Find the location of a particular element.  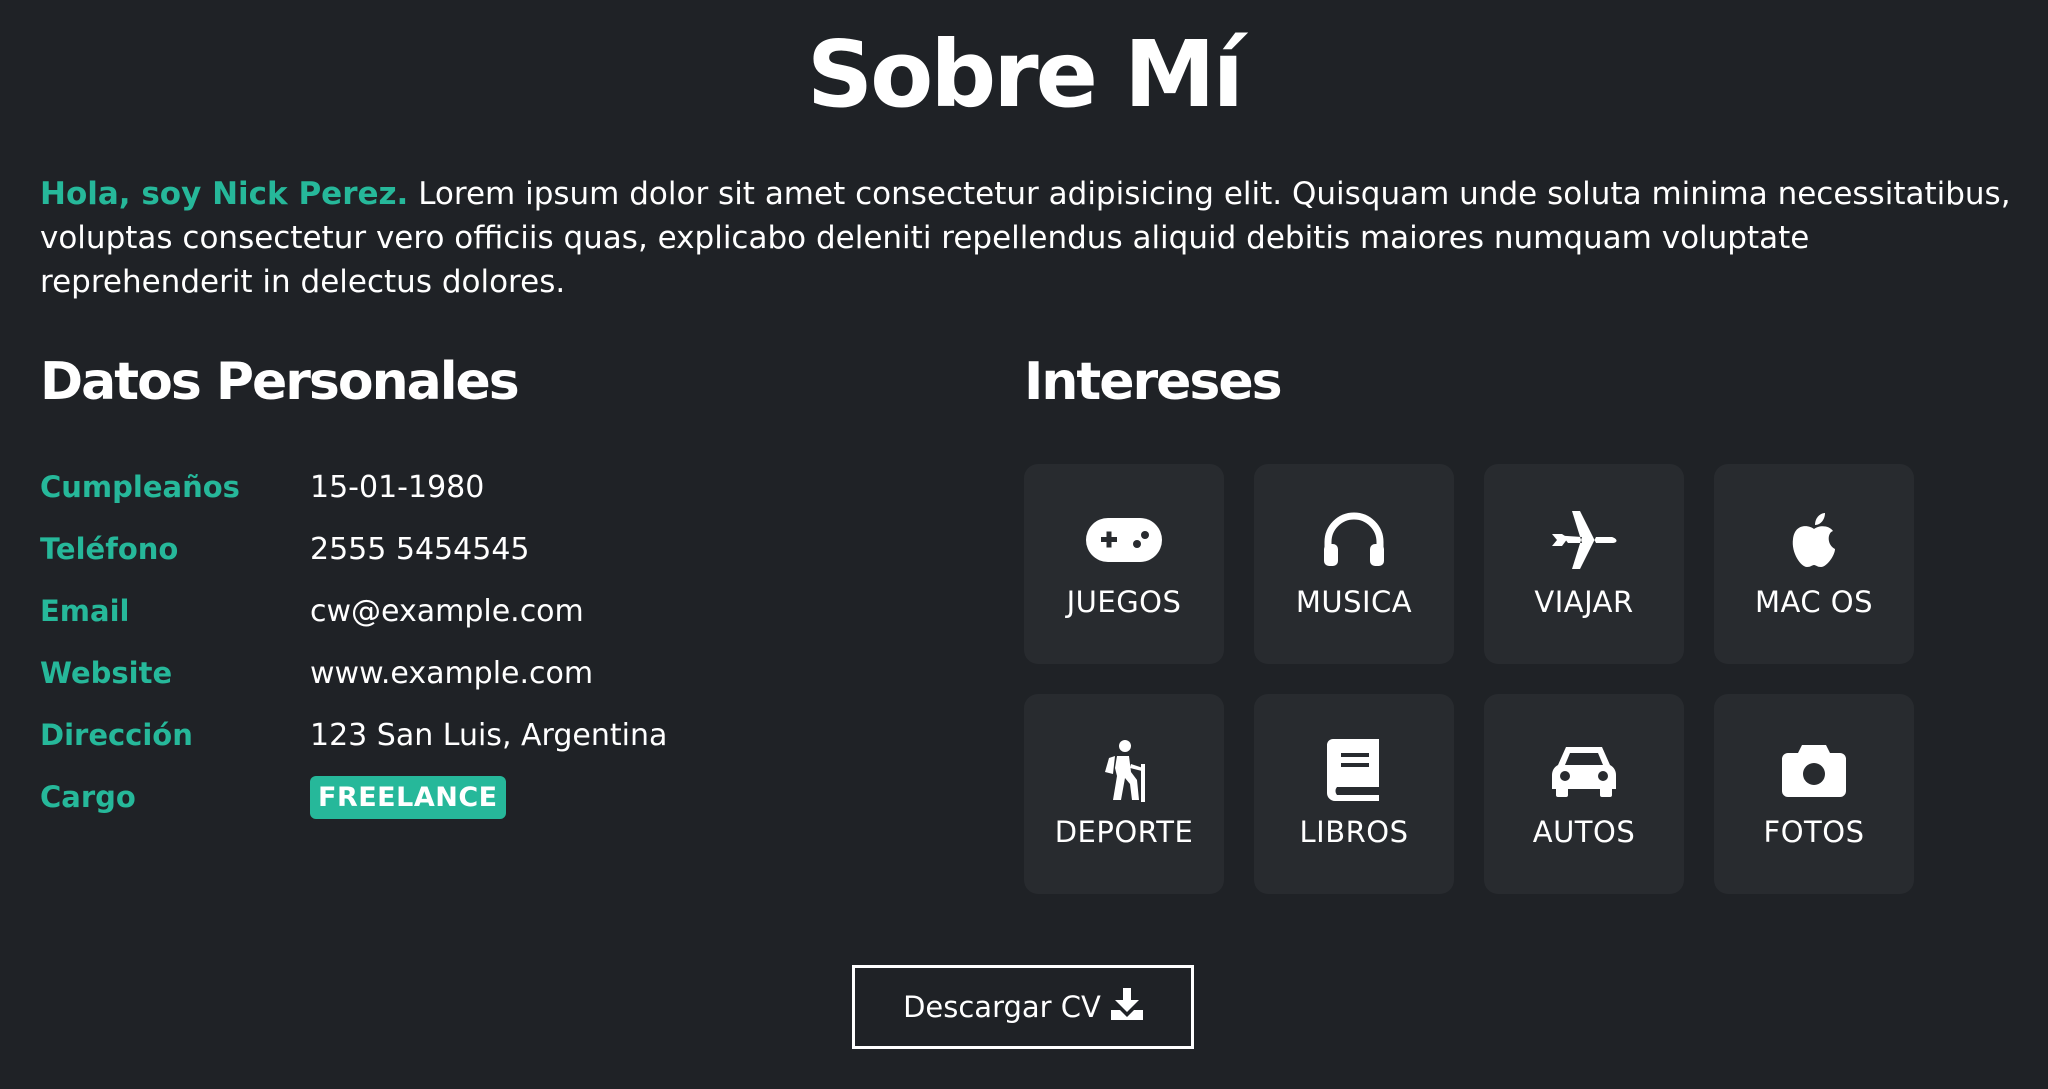

row-value: 123 San Luis, Argentina is located at coordinates (489, 735).